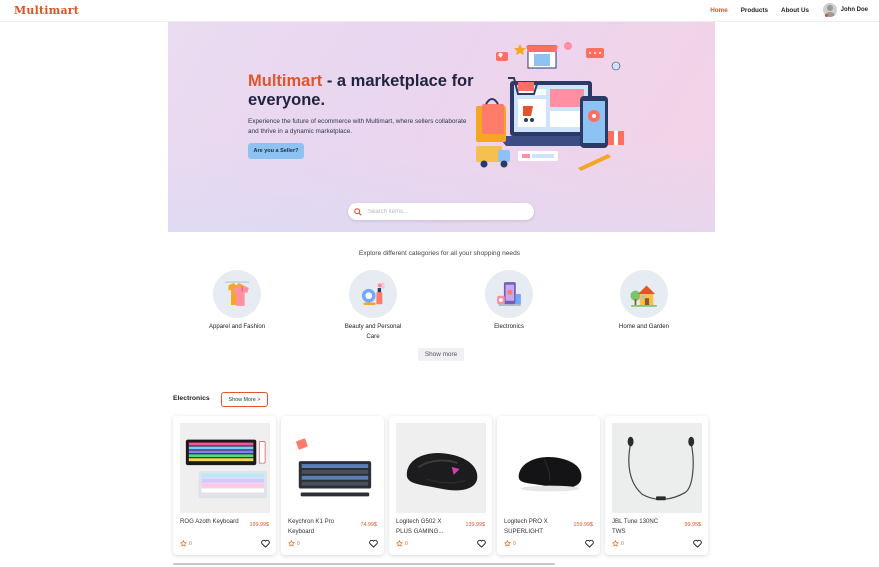 The width and height of the screenshot is (879, 567). What do you see at coordinates (854, 10) in the screenshot?
I see `user-name: John Doe` at bounding box center [854, 10].